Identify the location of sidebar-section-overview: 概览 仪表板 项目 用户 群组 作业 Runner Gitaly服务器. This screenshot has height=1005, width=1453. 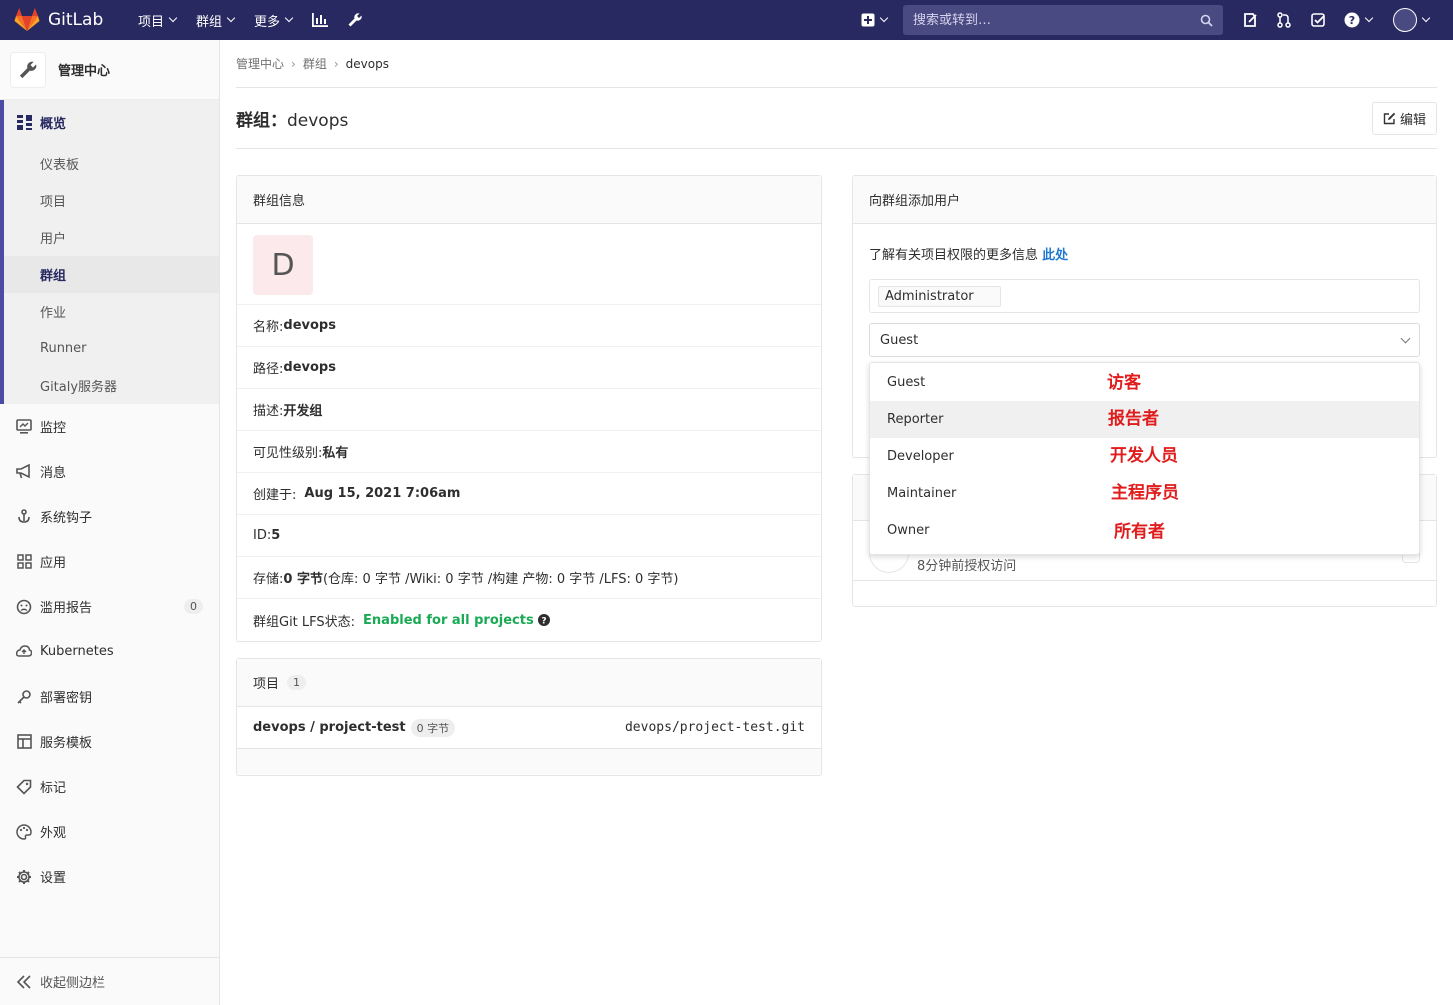
(109, 252).